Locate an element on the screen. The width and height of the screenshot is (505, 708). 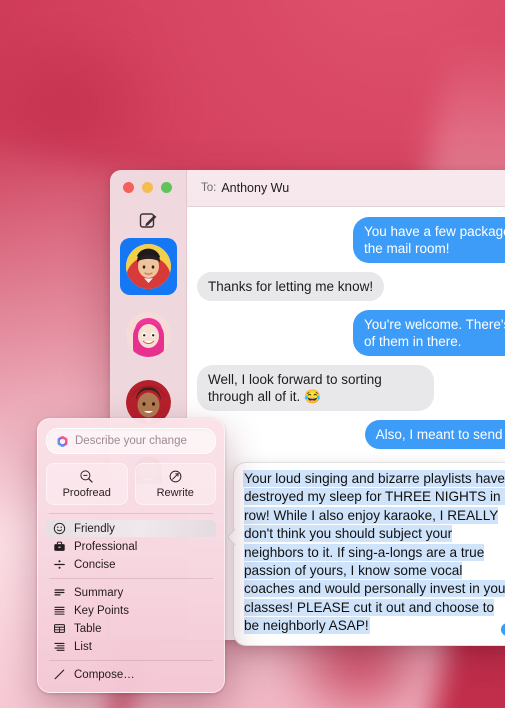
table-grid-icon is located at coordinates (59, 628).